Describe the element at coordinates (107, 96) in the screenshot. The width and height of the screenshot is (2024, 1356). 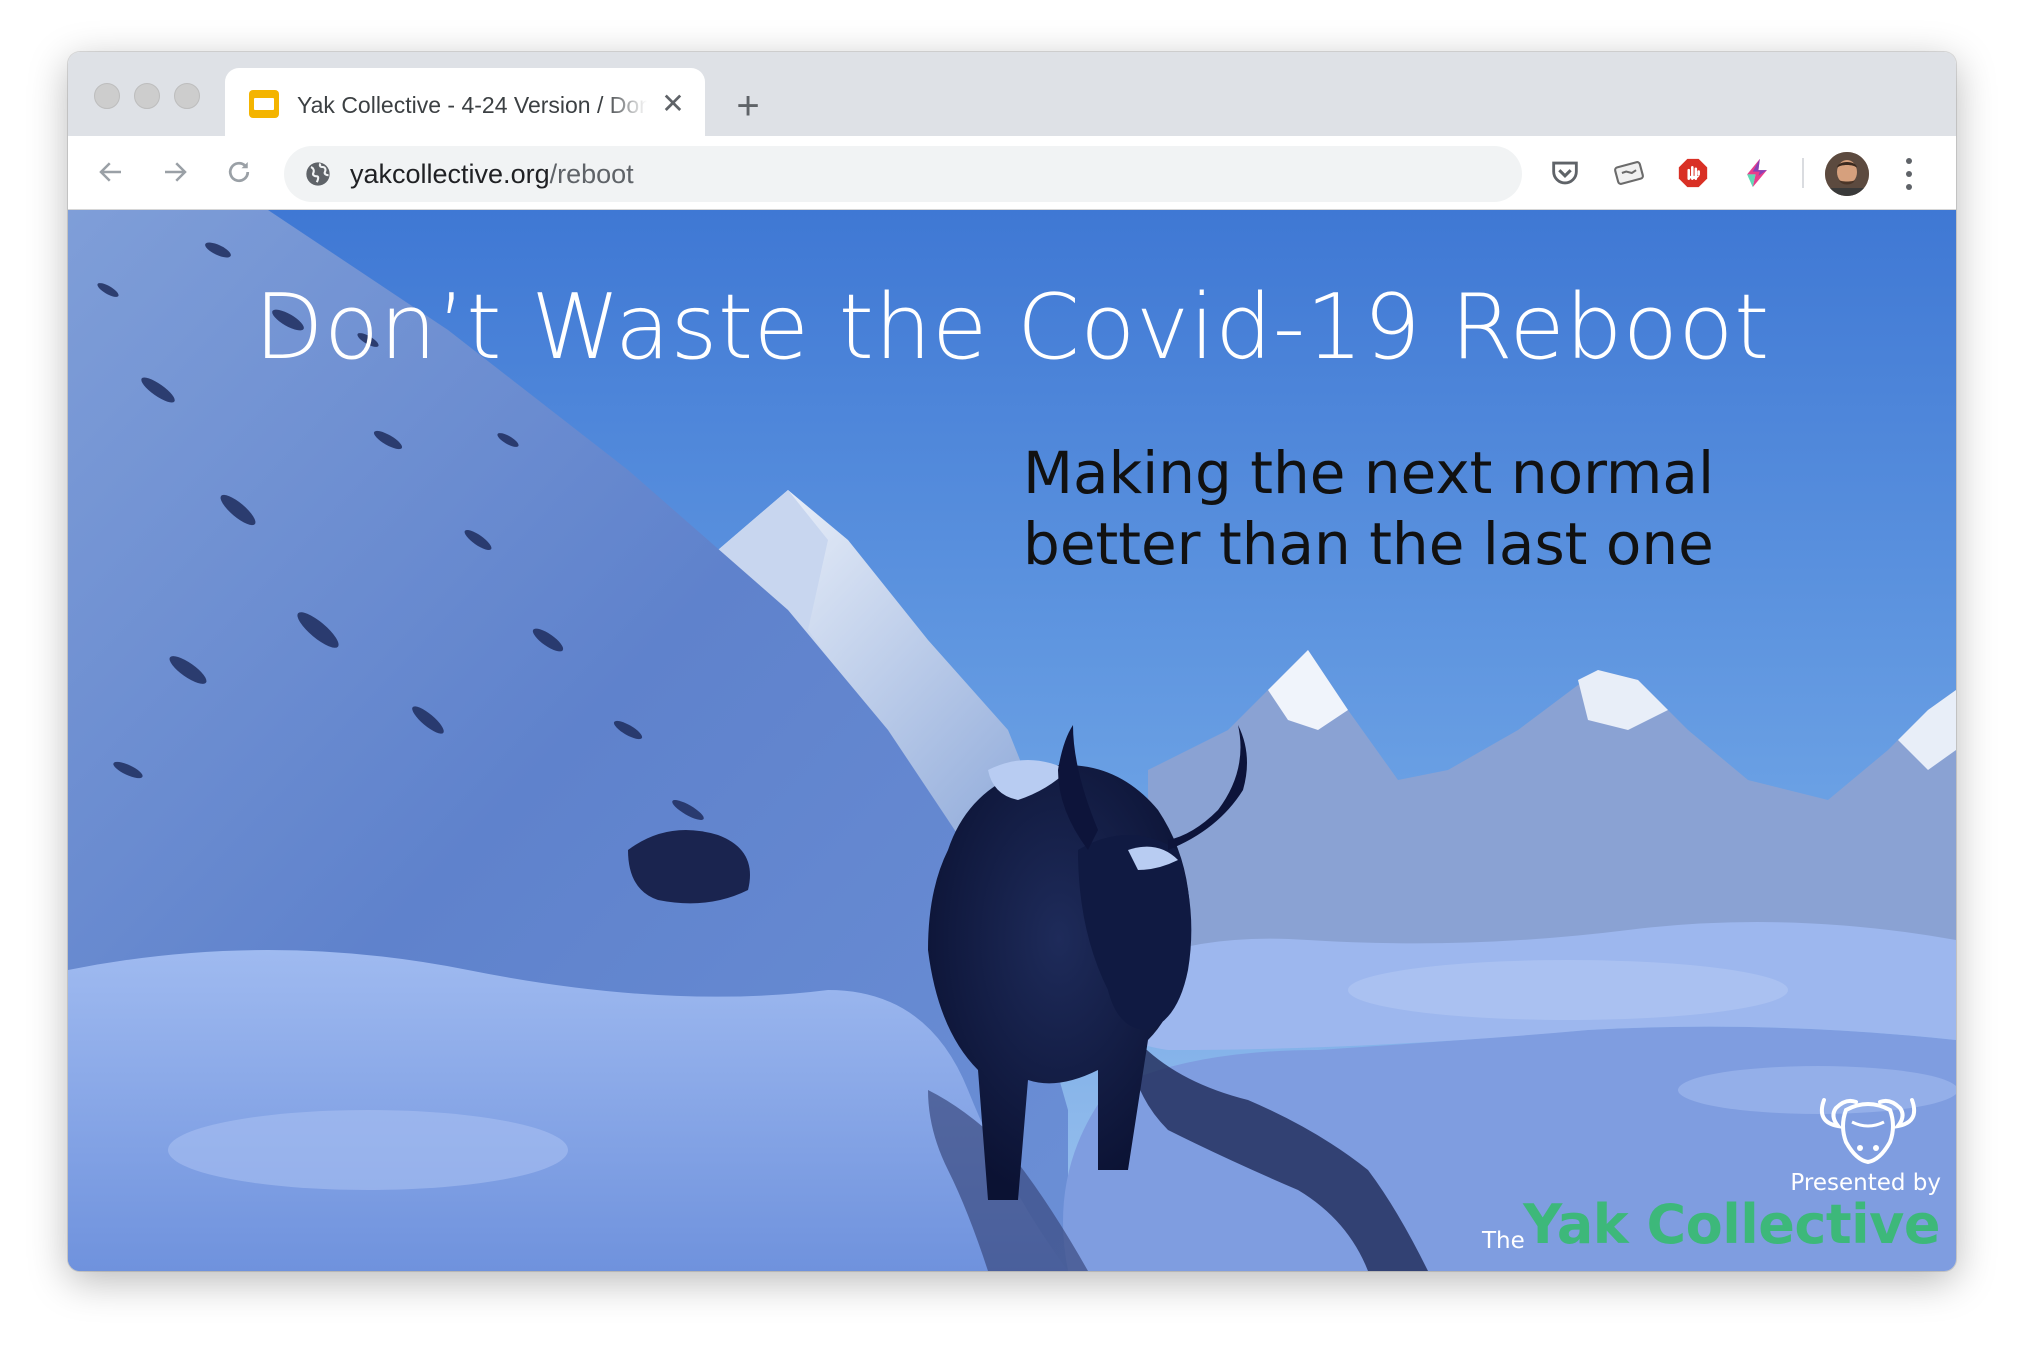
I see `close-window-button` at that location.